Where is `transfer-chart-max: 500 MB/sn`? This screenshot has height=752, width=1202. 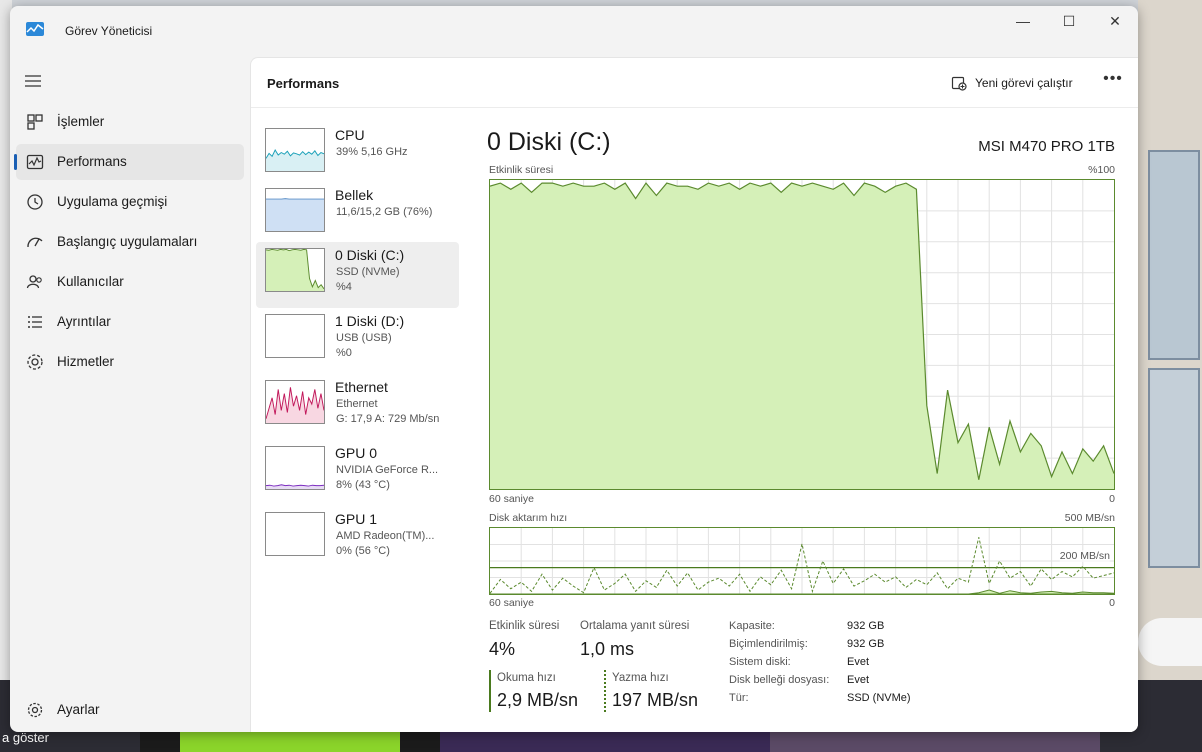
transfer-chart-max: 500 MB/sn is located at coordinates (1089, 518).